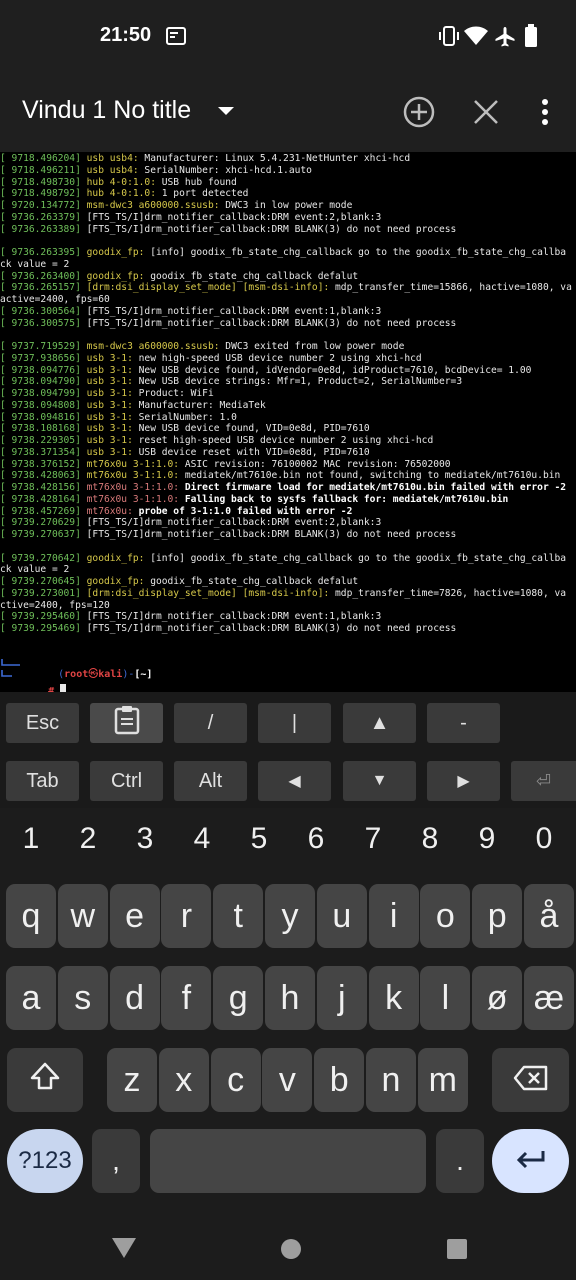 The image size is (576, 1280). What do you see at coordinates (40, 558) in the screenshot?
I see `log-timestamp: [ 9739.270642]` at bounding box center [40, 558].